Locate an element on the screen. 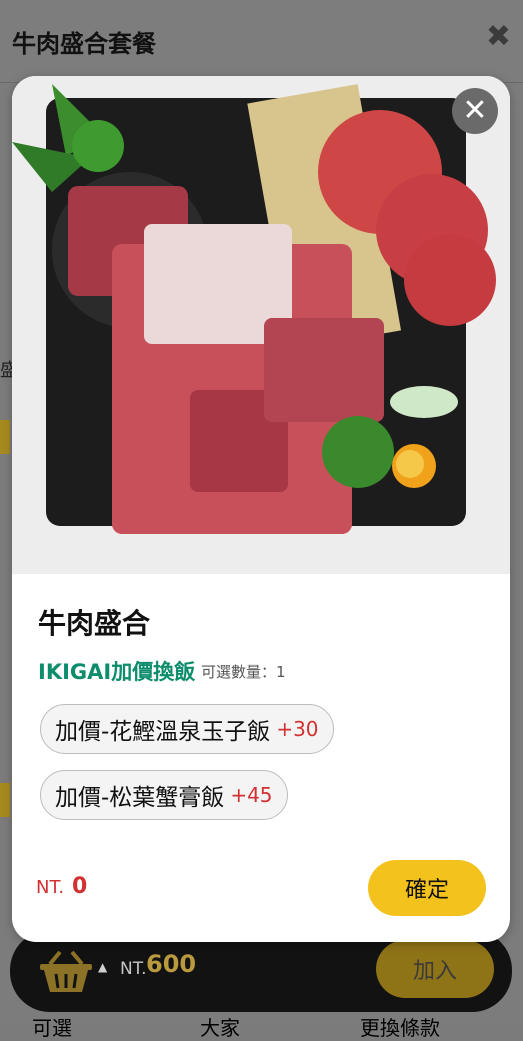 Image resolution: width=523 pixels, height=1041 pixels. total-price-label: NT. is located at coordinates (50, 887).